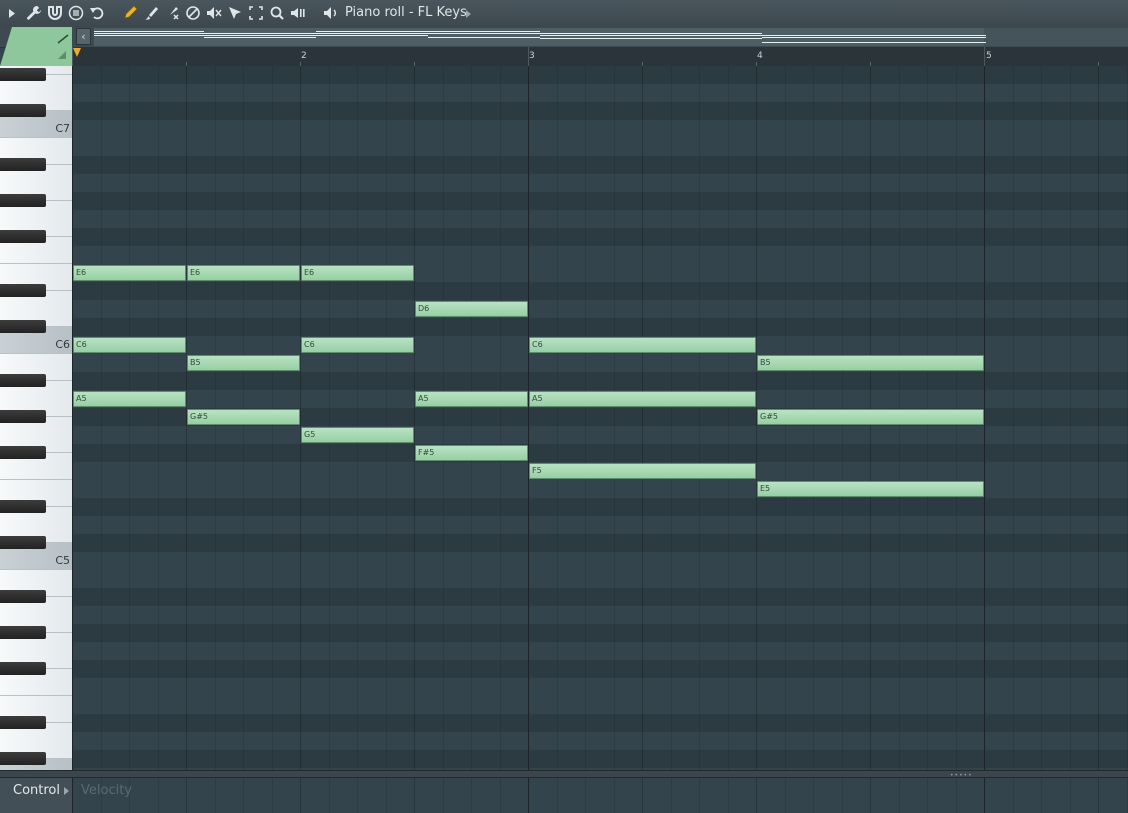 Image resolution: width=1128 pixels, height=813 pixels. What do you see at coordinates (34, 13) in the screenshot?
I see `wrench-icon` at bounding box center [34, 13].